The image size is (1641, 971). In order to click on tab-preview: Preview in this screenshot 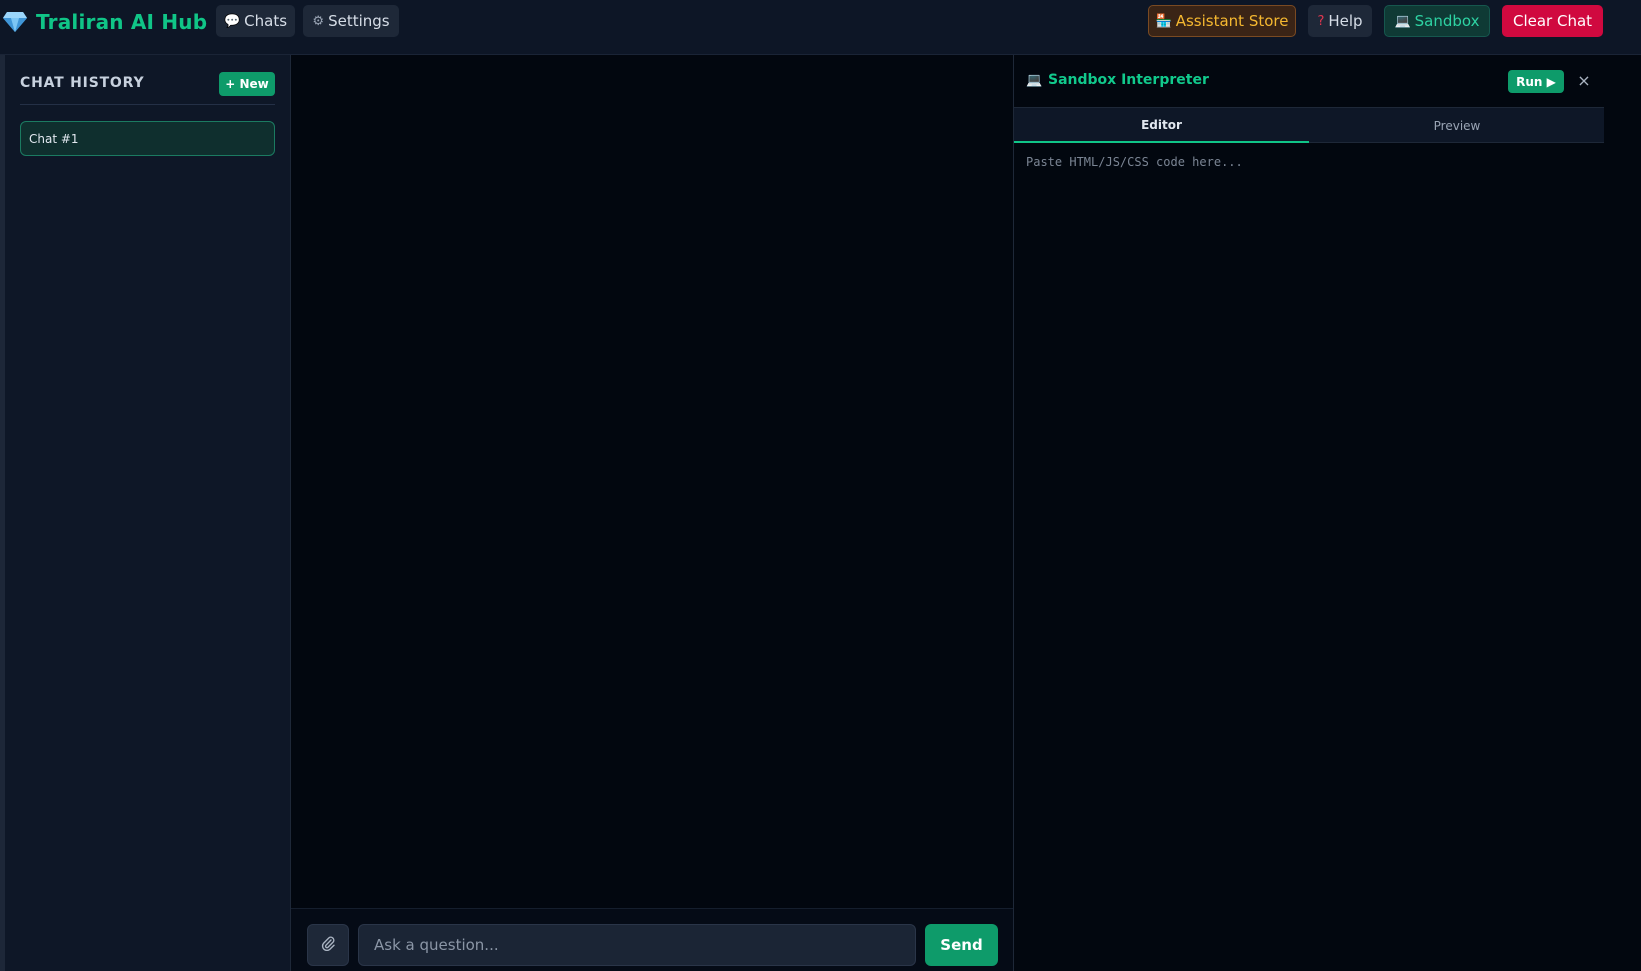, I will do `click(1457, 125)`.